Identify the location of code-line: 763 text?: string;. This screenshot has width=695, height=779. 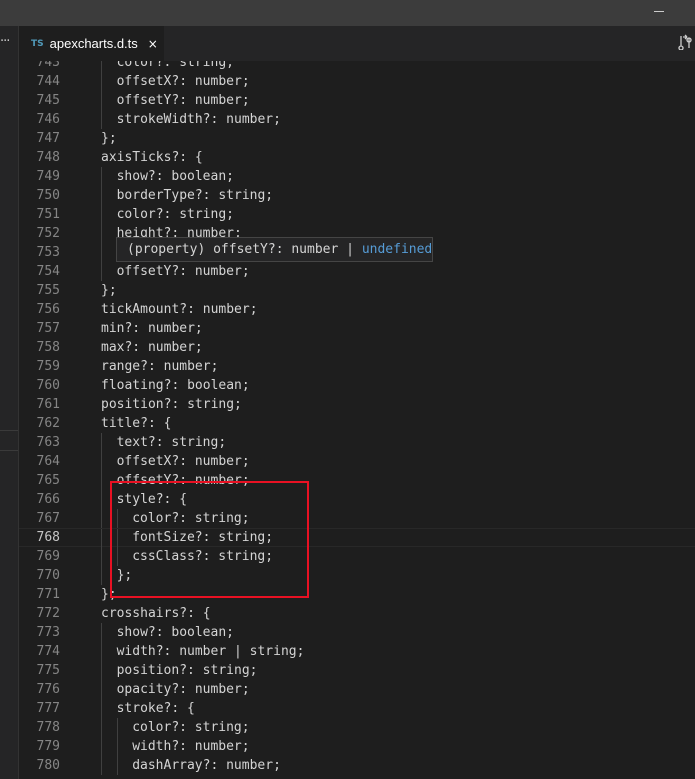
(357, 442).